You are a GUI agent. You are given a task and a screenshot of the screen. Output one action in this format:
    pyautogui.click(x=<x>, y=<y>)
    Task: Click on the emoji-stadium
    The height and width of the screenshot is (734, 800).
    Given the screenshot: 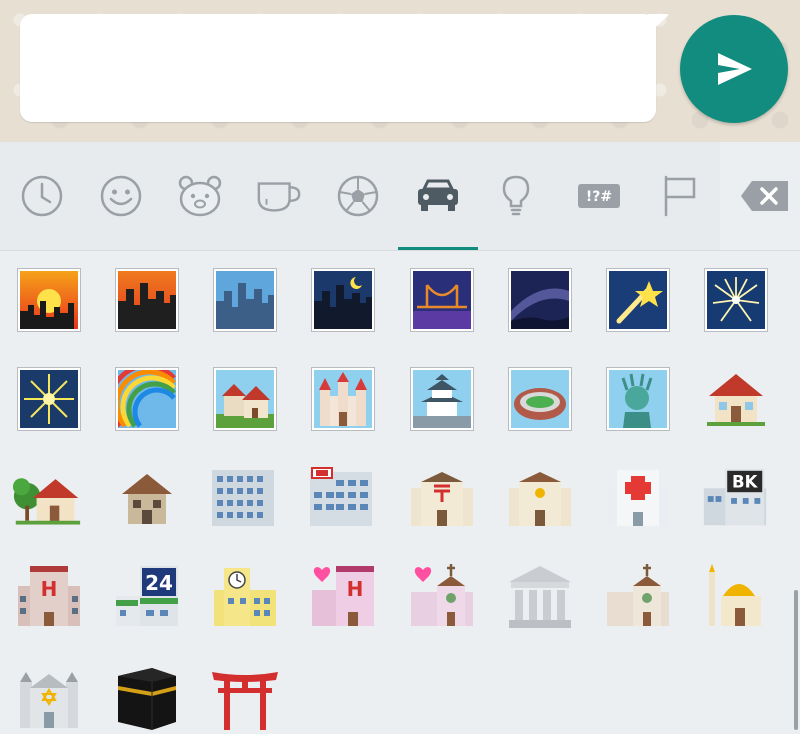 What is the action you would take?
    pyautogui.click(x=540, y=399)
    